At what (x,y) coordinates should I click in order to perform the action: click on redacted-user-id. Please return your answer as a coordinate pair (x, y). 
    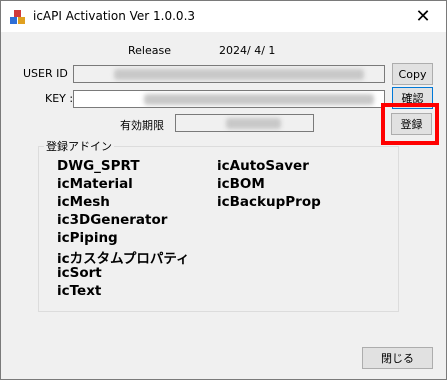
    Looking at the image, I should click on (239, 74).